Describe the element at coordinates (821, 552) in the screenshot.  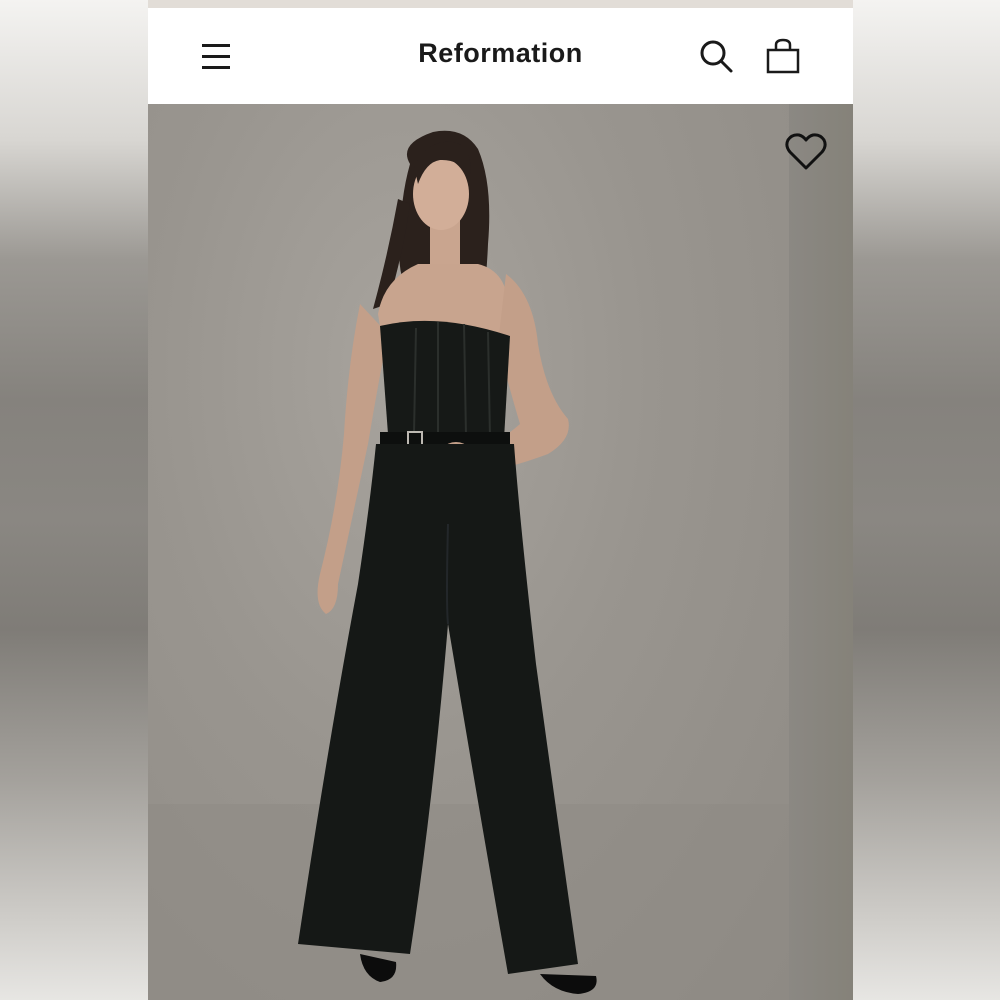
I see `next-product-image-peek` at that location.